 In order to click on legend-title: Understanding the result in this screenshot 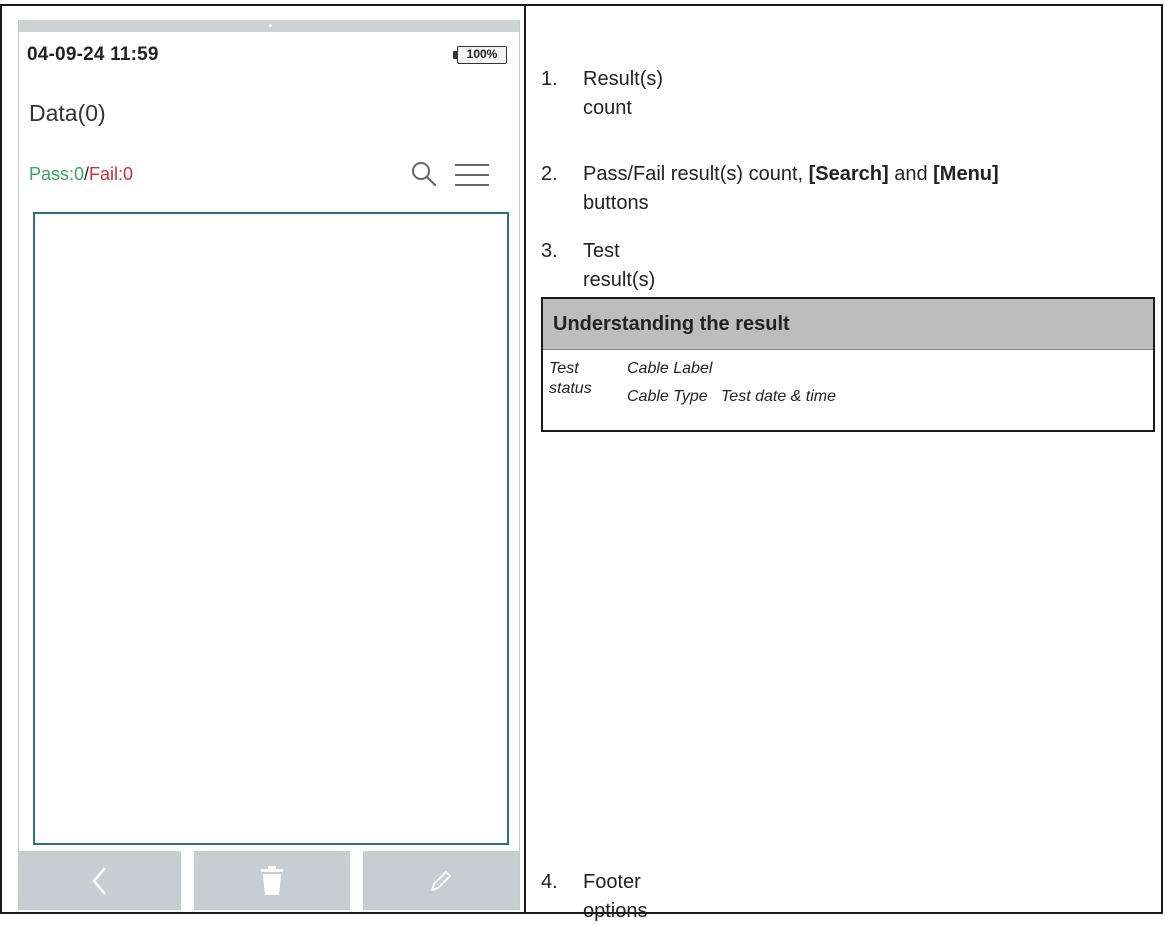, I will do `click(848, 324)`.